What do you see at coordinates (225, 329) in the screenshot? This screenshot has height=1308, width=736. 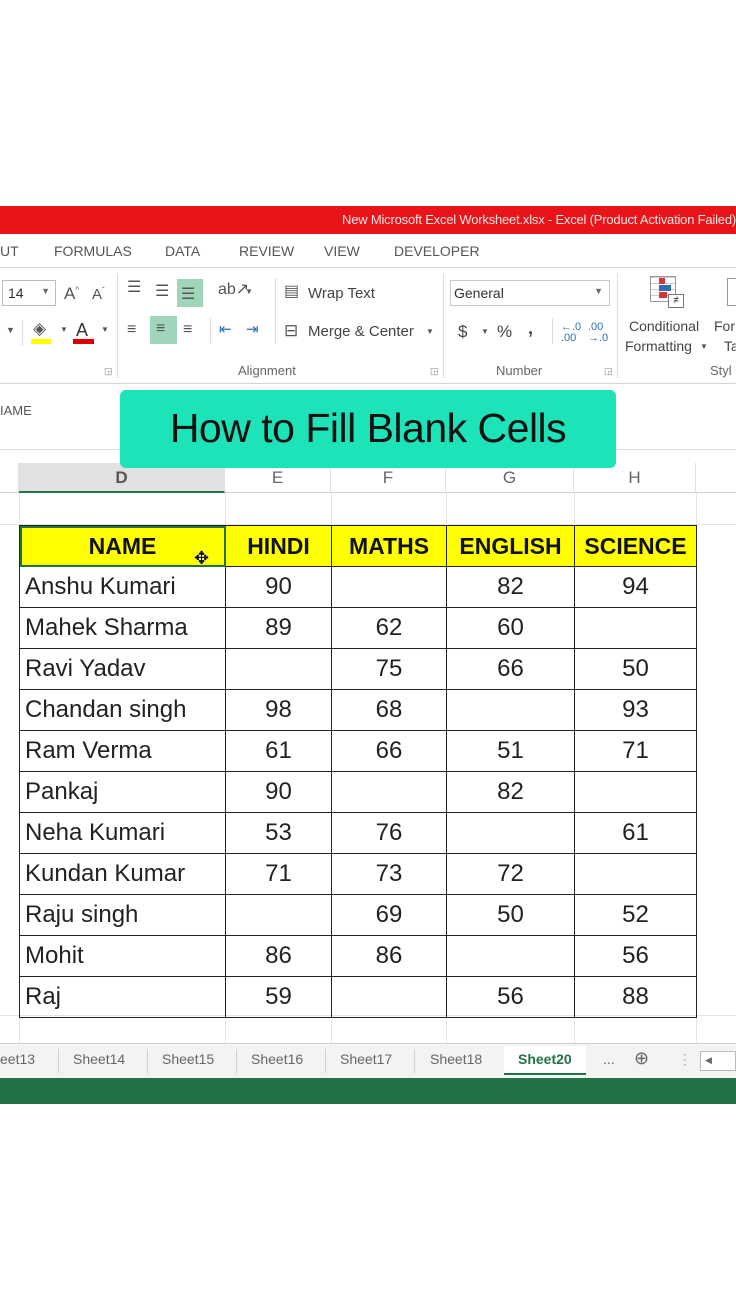 I see `decrease-indent-icon: ⇤` at bounding box center [225, 329].